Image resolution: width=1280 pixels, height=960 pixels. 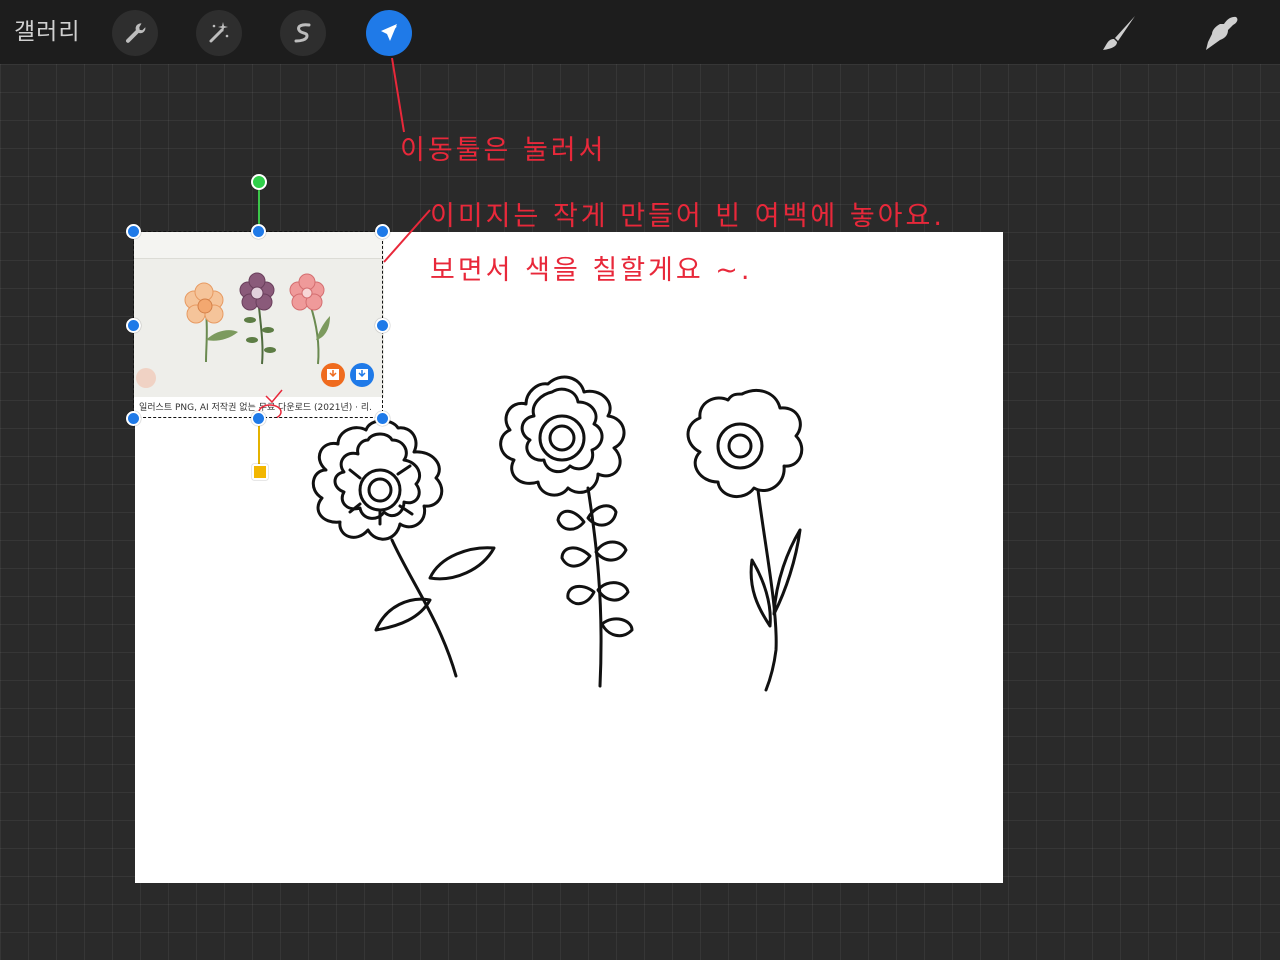 I want to click on transform-handle-left, so click(x=133, y=325).